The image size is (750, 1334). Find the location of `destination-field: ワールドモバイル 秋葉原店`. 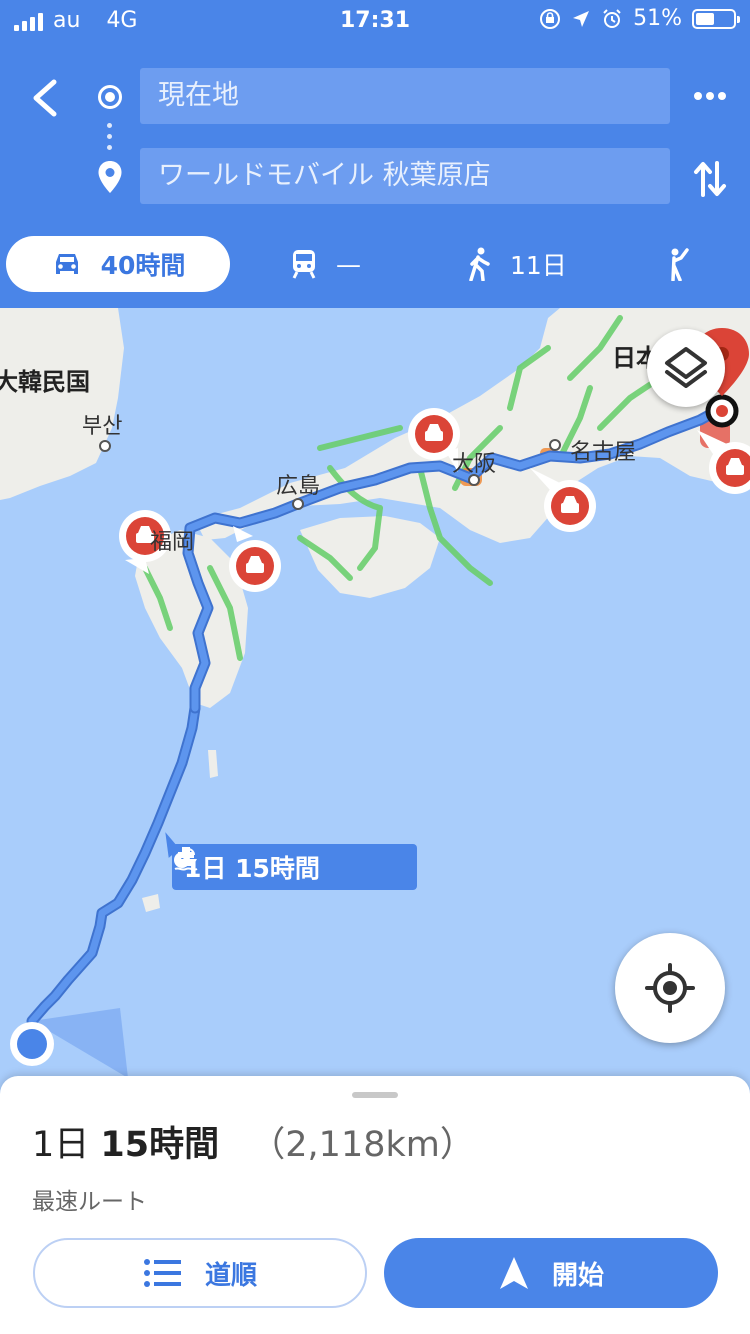

destination-field: ワールドモバイル 秋葉原店 is located at coordinates (405, 176).